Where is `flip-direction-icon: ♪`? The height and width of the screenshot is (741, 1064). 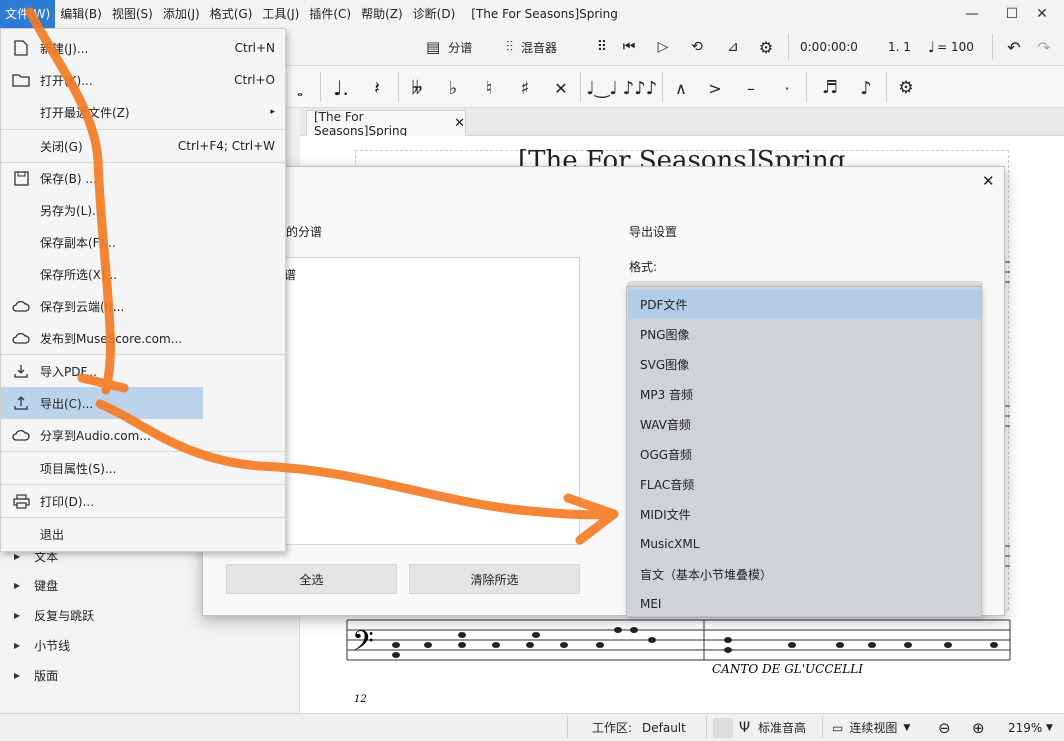
flip-direction-icon: ♪ is located at coordinates (866, 88).